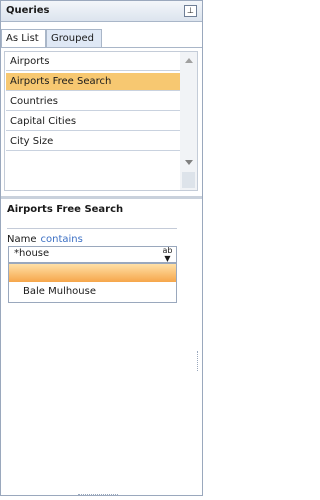  What do you see at coordinates (92, 254) in the screenshot?
I see `search-combo: *house ab ▼` at bounding box center [92, 254].